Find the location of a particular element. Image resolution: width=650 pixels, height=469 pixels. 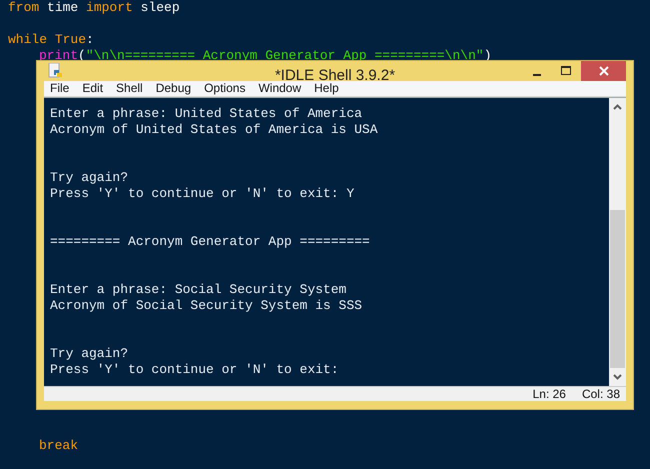

status-text: Col: 38 is located at coordinates (601, 393).